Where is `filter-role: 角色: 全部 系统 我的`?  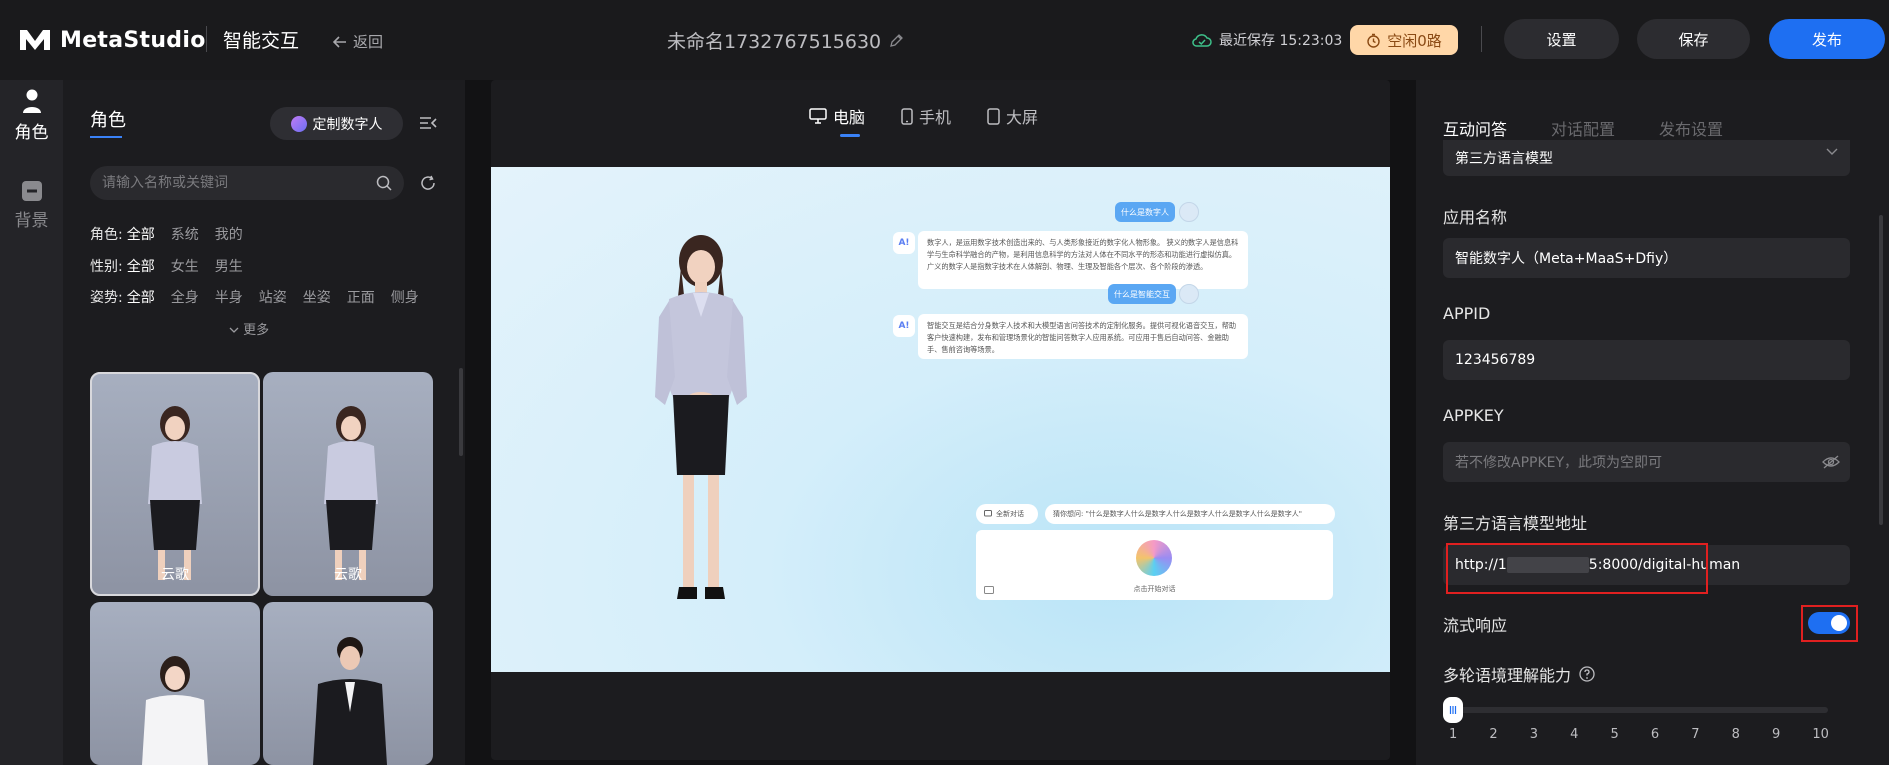
filter-role: 角色: 全部 系统 我的 is located at coordinates (174, 234).